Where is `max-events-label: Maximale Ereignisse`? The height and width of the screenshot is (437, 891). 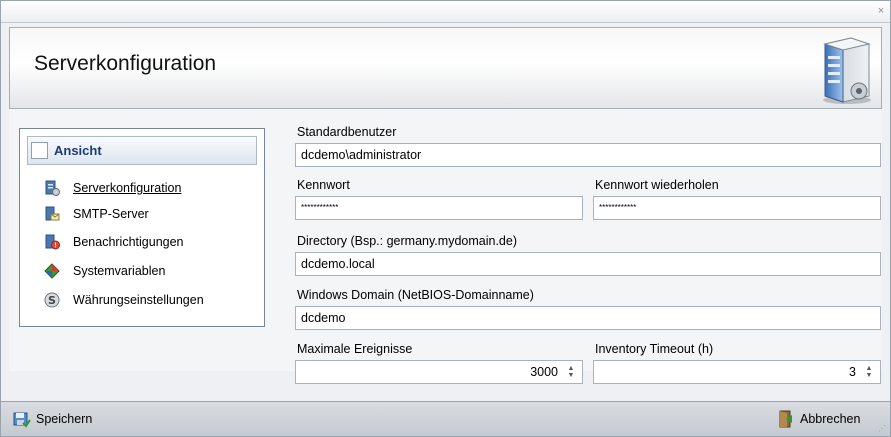
max-events-label: Maximale Ereignisse is located at coordinates (355, 349).